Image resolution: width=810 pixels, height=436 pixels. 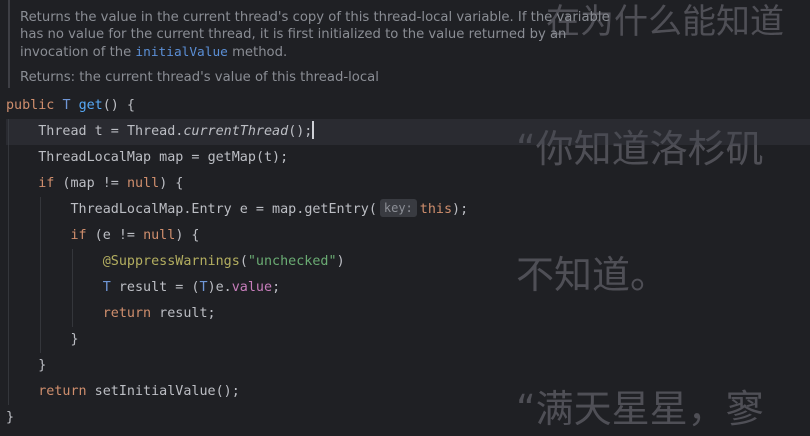 What do you see at coordinates (183, 313) in the screenshot?
I see `code-text: result;` at bounding box center [183, 313].